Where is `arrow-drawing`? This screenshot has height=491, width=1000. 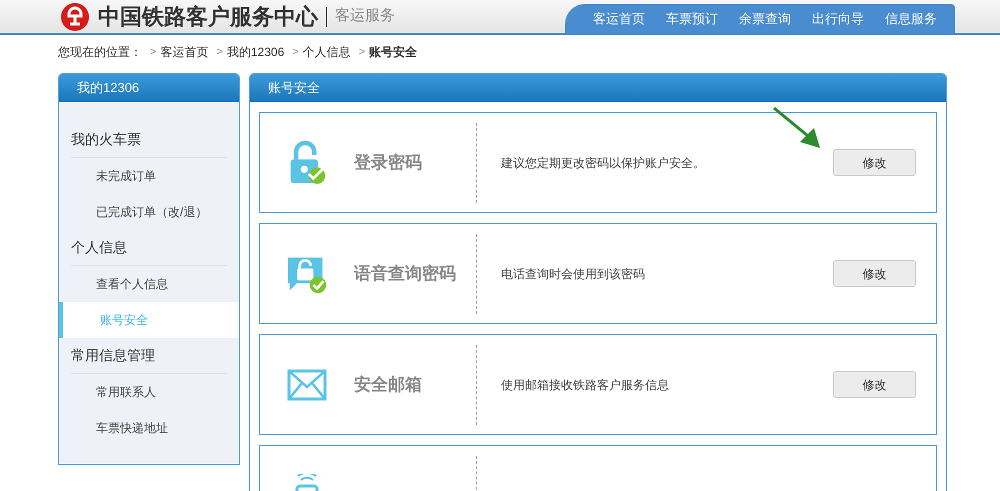
arrow-drawing is located at coordinates (797, 128).